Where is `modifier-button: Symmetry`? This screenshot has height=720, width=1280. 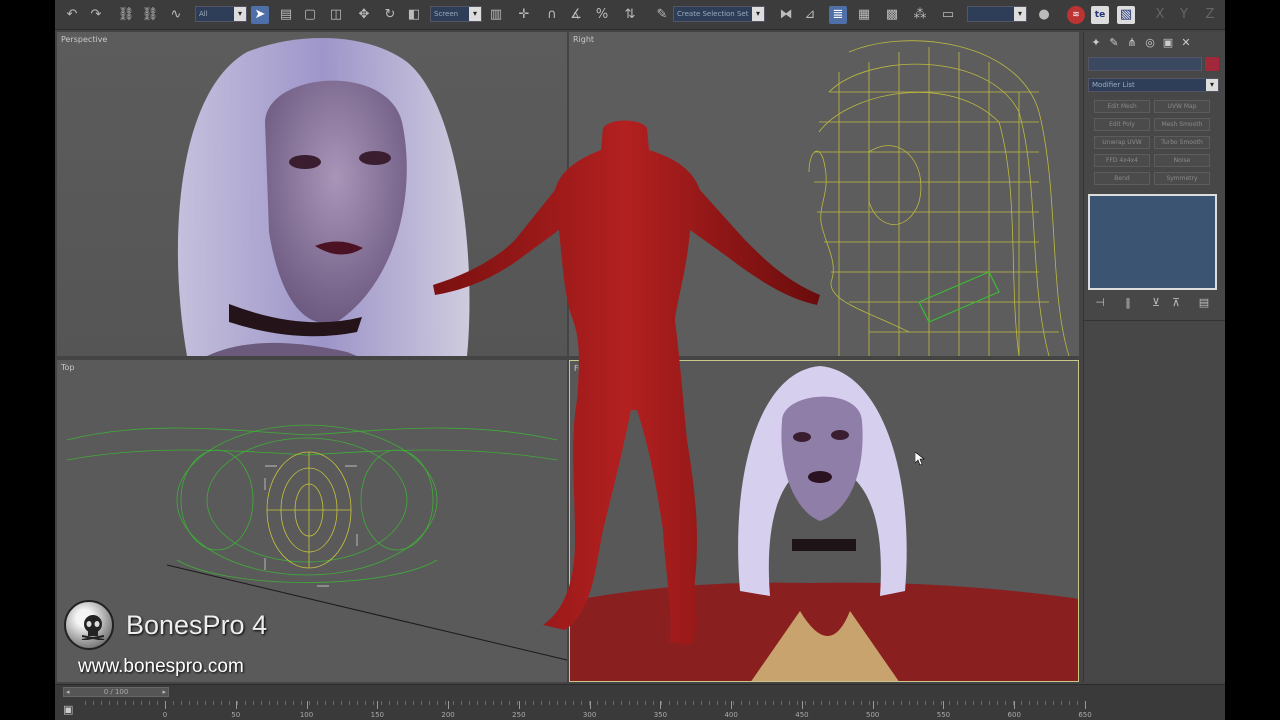 modifier-button: Symmetry is located at coordinates (1182, 178).